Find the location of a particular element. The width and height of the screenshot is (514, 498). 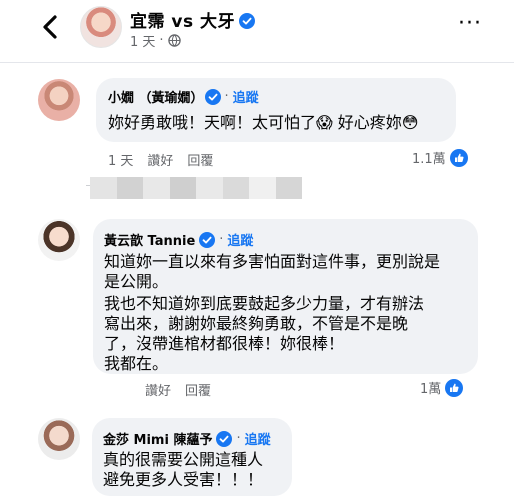

comment-text-line: 了，沒帶進棺材都很棒！妳很棒！ is located at coordinates (224, 343).